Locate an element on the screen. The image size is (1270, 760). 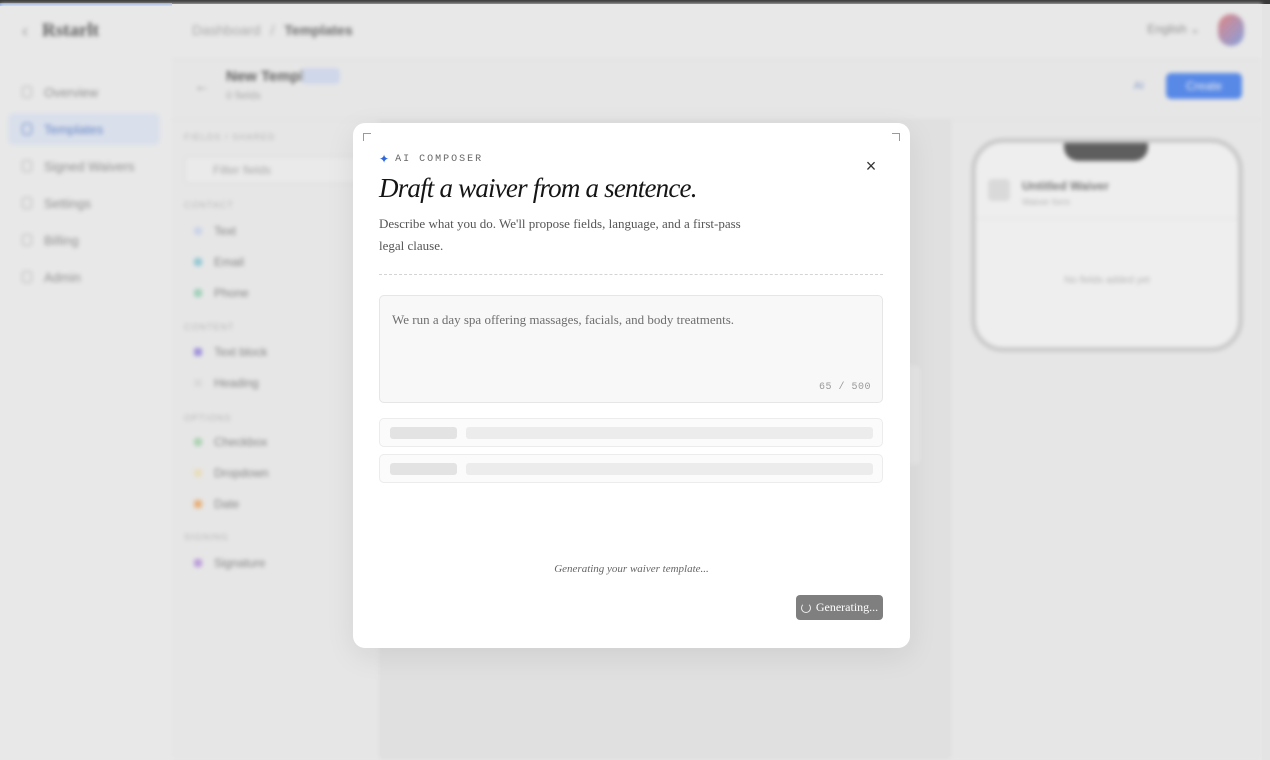
close-icon: × is located at coordinates (871, 166).